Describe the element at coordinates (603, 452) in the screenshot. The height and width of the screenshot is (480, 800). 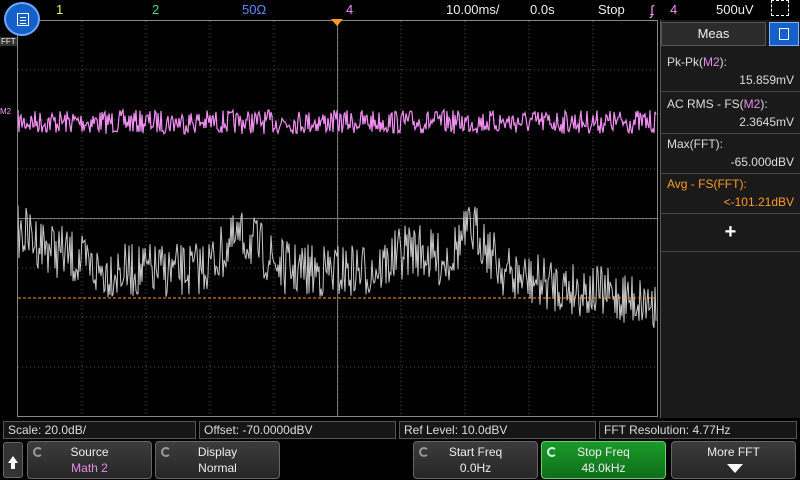
I see `softkey-label: Stop Freq` at that location.